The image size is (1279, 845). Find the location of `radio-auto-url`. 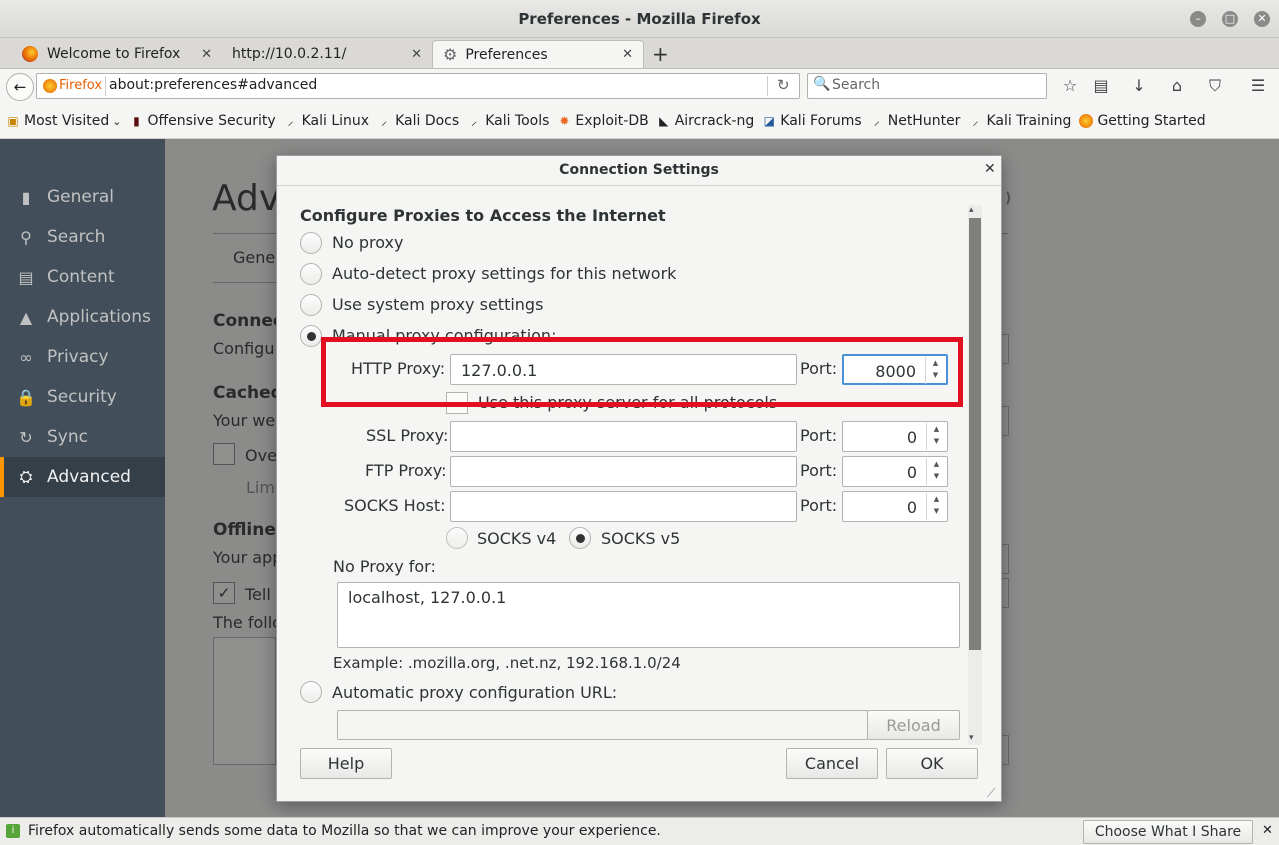

radio-auto-url is located at coordinates (311, 692).